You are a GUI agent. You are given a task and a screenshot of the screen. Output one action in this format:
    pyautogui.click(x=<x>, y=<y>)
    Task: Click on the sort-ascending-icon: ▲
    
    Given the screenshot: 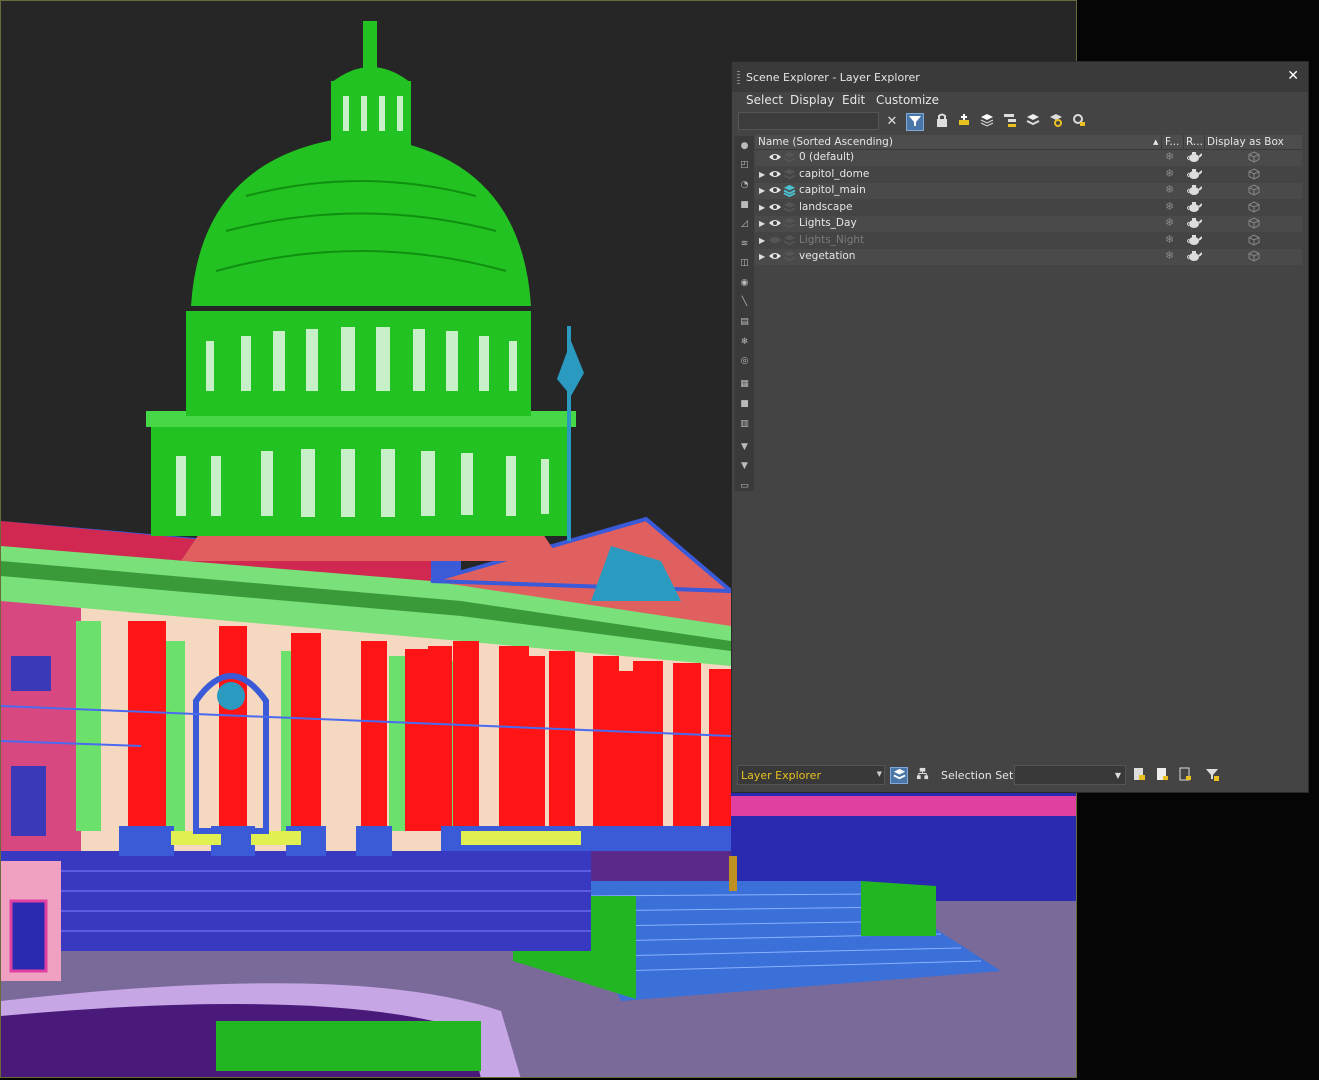 What is the action you would take?
    pyautogui.click(x=1155, y=142)
    